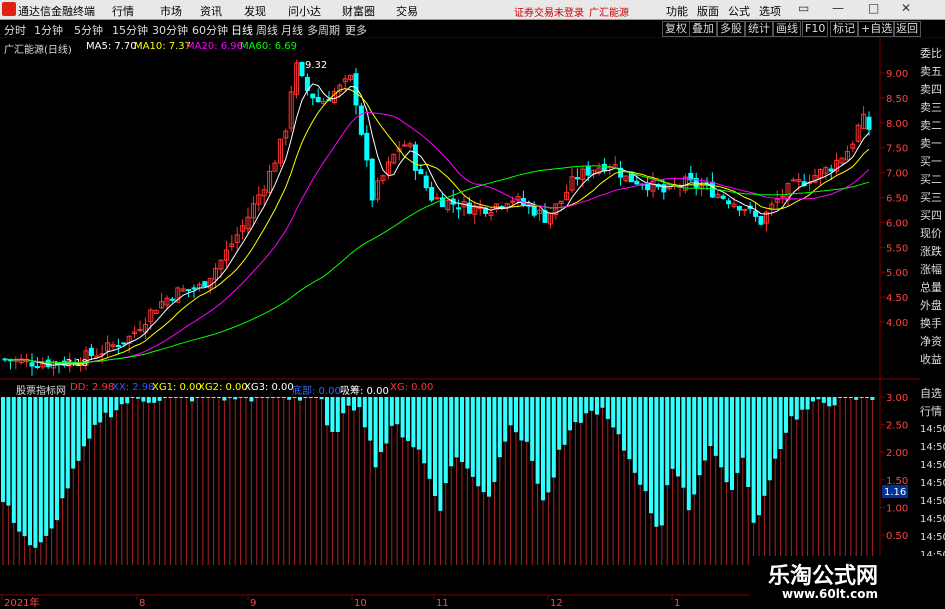 This screenshot has height=609, width=945. What do you see at coordinates (253, 603) in the screenshot?
I see `time-tick-label: 9` at bounding box center [253, 603].